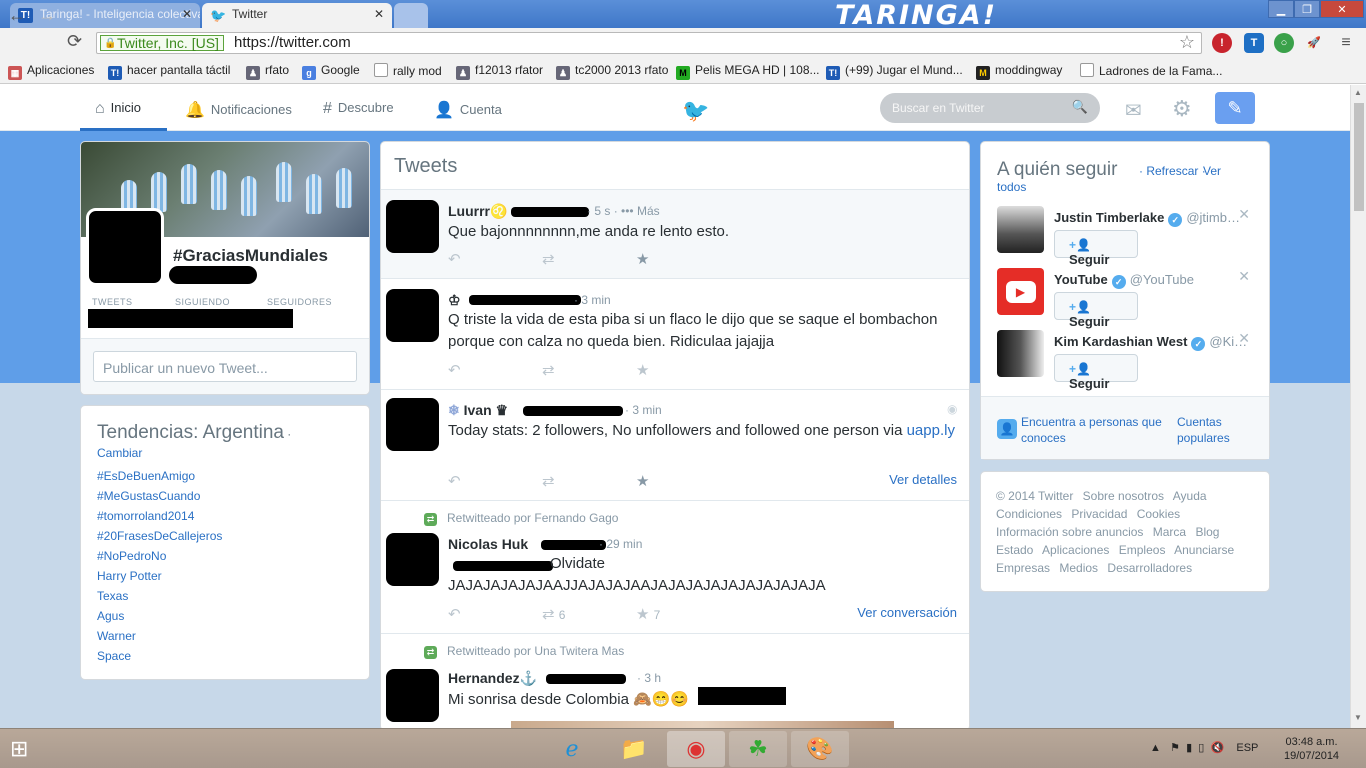 Image resolution: width=1366 pixels, height=768 pixels. Describe the element at coordinates (74, 41) in the screenshot. I see `reload-icon: ⟳` at that location.